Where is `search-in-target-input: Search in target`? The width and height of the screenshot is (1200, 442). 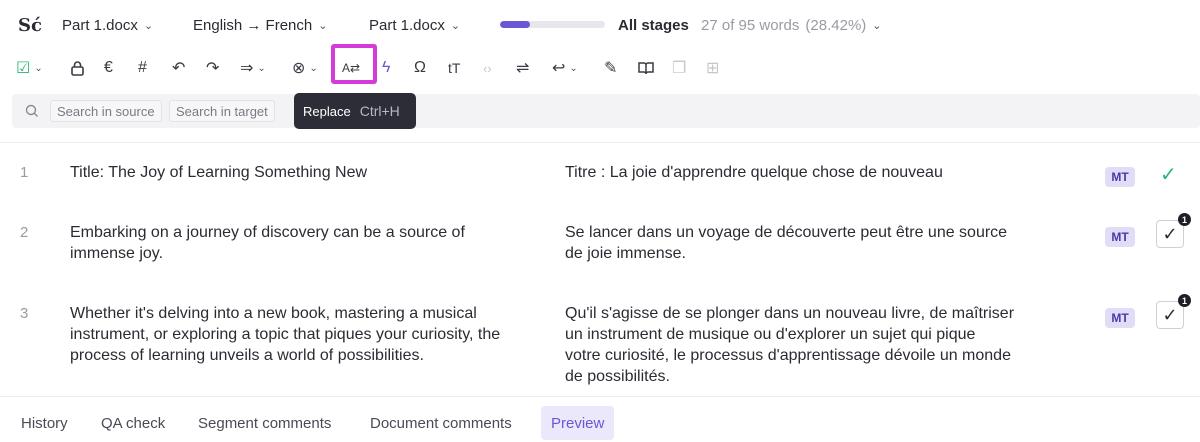
search-in-target-input: Search in target is located at coordinates (222, 111).